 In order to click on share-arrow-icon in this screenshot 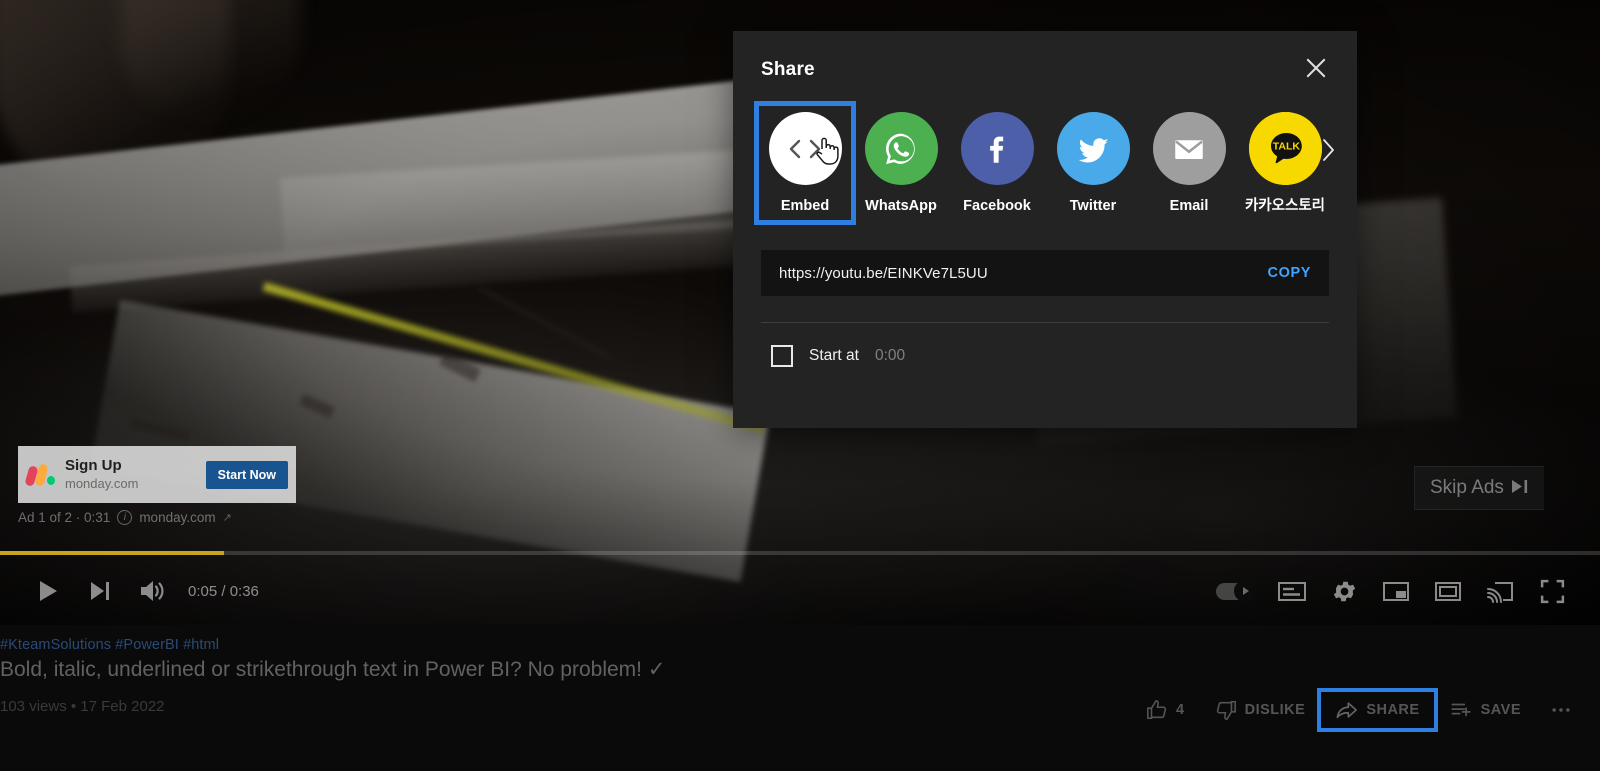, I will do `click(1346, 710)`.